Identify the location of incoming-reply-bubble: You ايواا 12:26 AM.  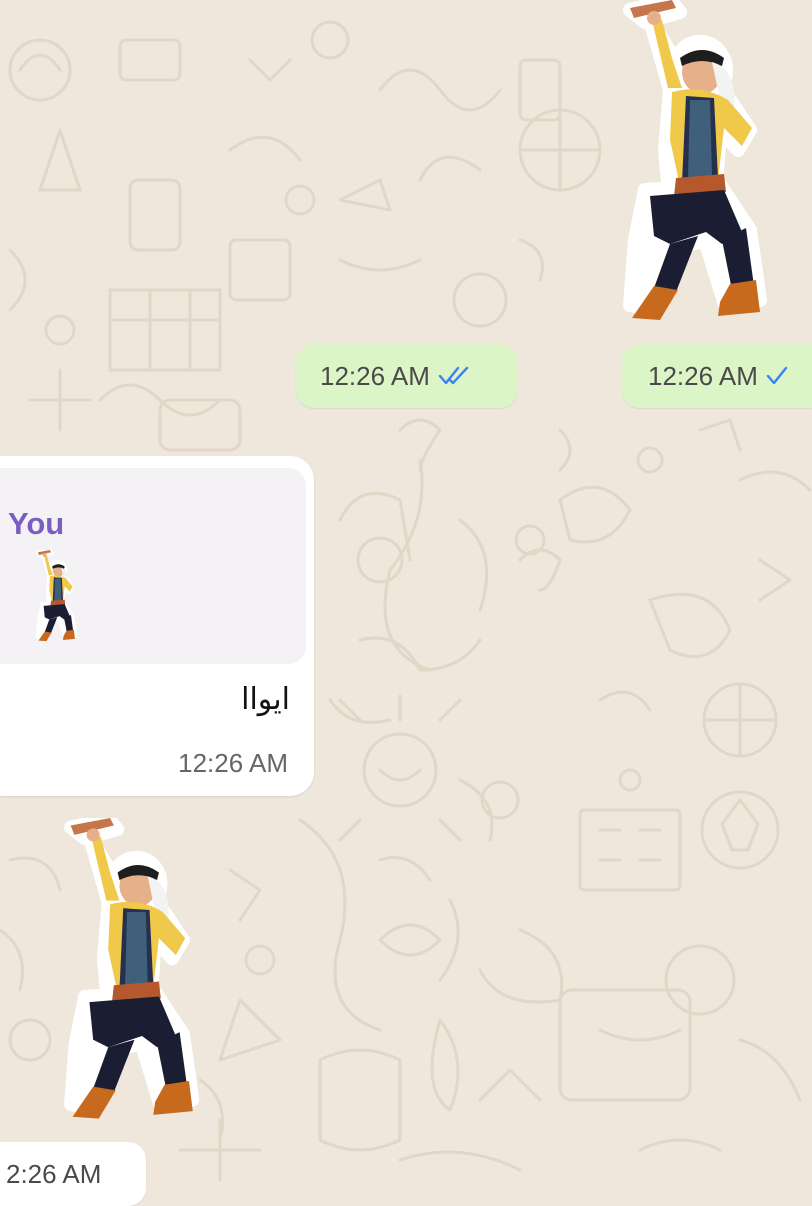
(157, 626).